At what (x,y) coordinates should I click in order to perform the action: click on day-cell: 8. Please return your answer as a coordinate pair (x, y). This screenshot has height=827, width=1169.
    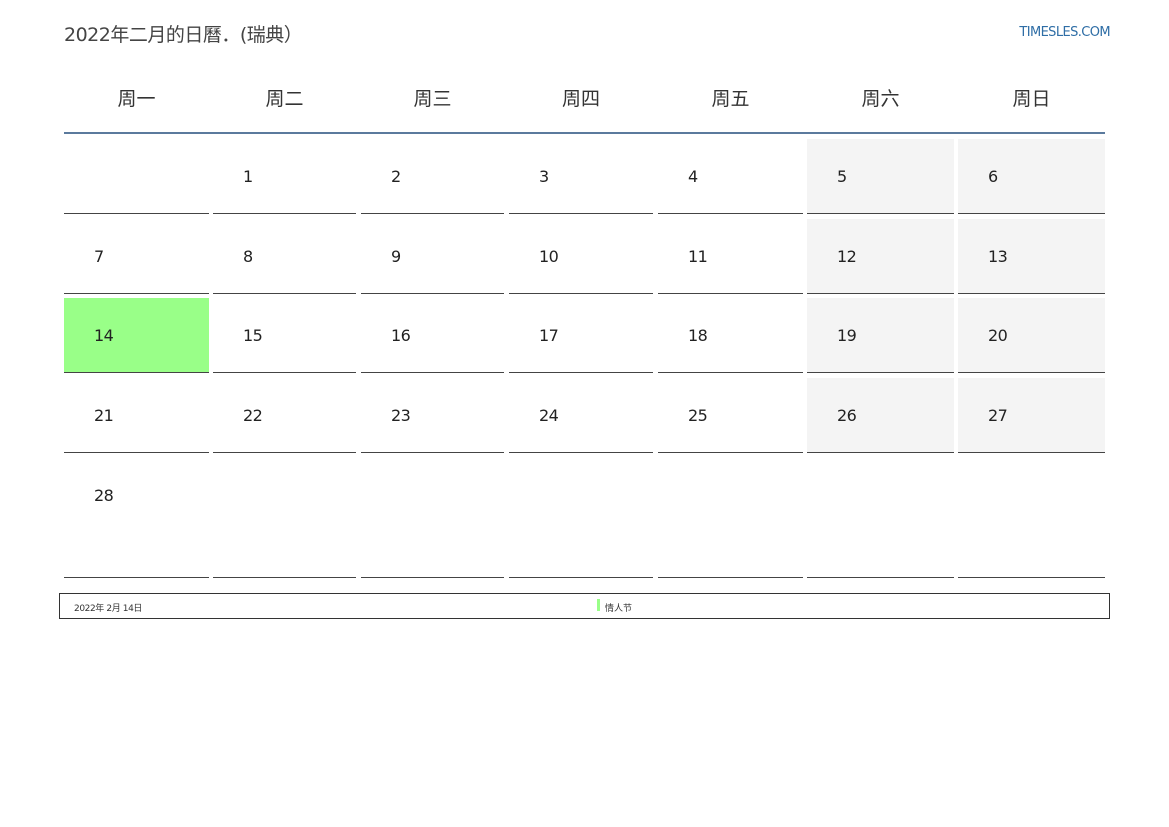
    Looking at the image, I should click on (284, 256).